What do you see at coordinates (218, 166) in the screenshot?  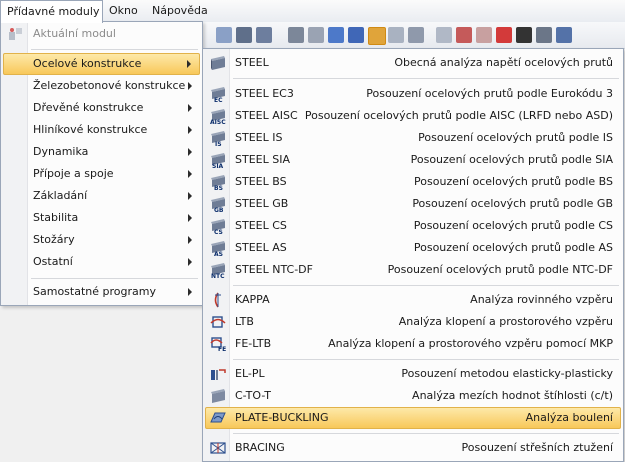 I see `badge-sia: SIA` at bounding box center [218, 166].